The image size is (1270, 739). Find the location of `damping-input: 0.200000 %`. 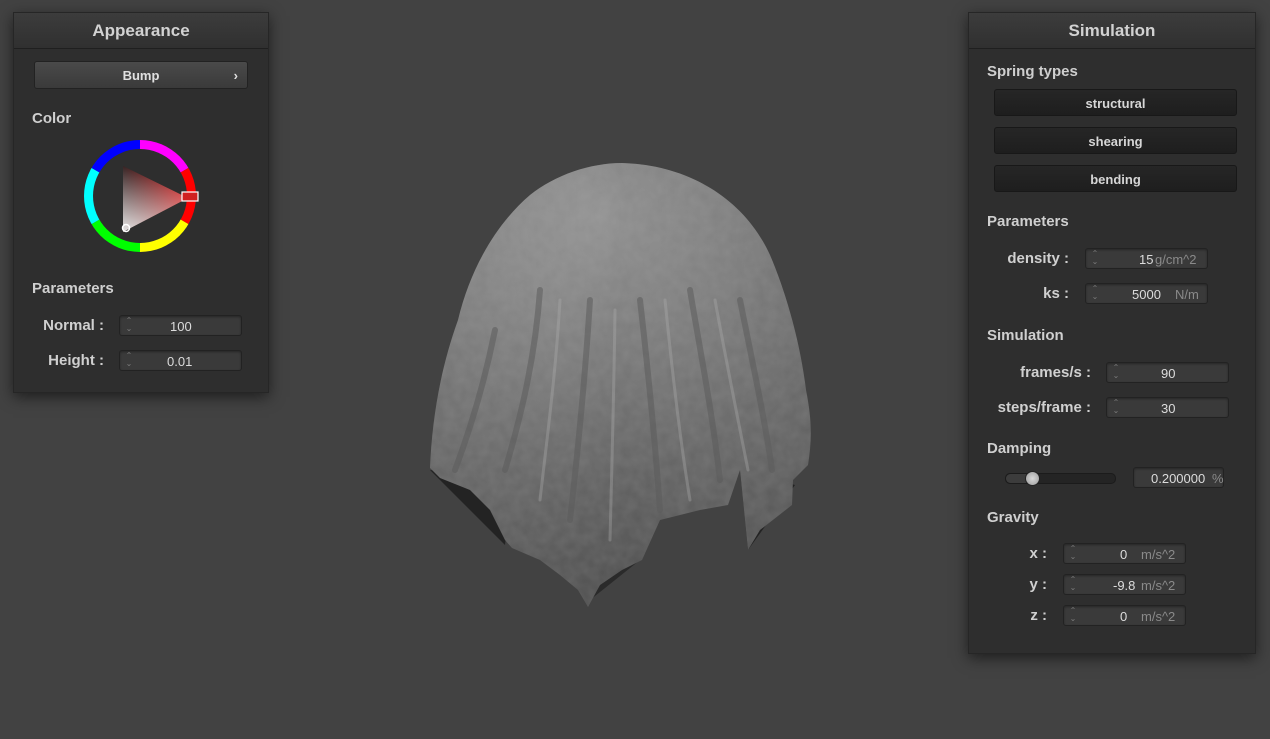

damping-input: 0.200000 % is located at coordinates (1178, 477).